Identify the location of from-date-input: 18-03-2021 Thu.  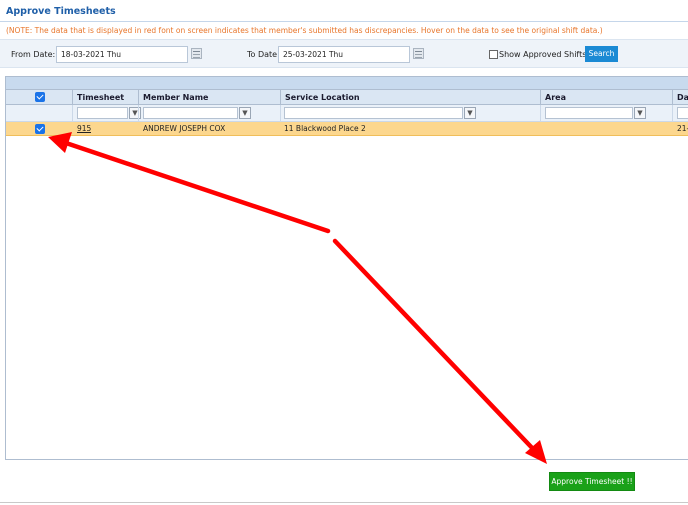
(122, 54).